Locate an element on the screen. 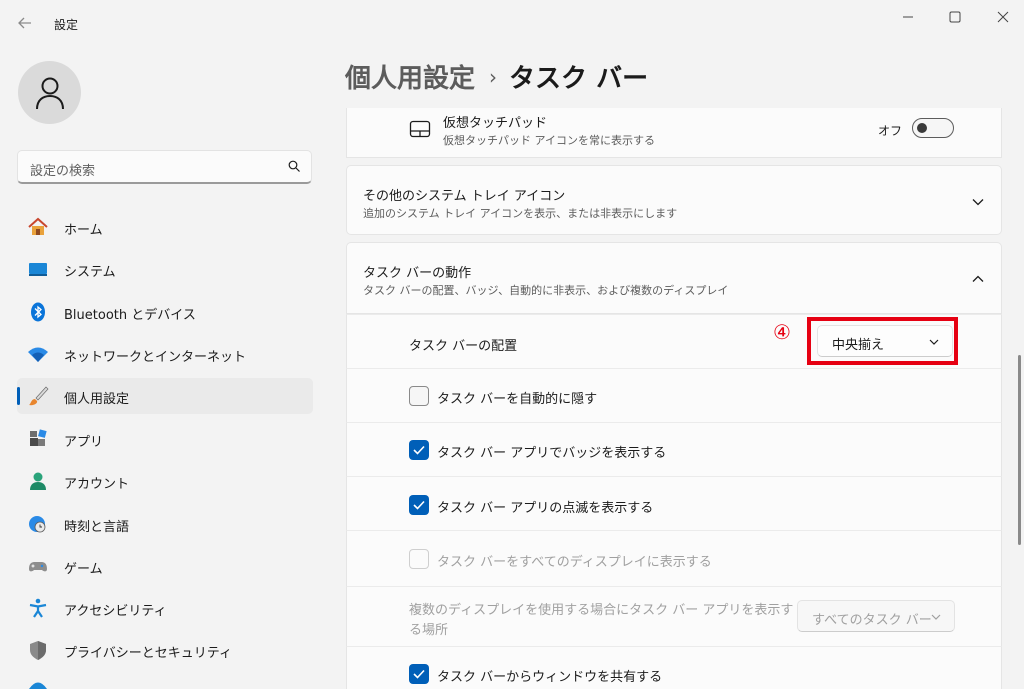 This screenshot has width=1024, height=689. touchpad-icon is located at coordinates (420, 129).